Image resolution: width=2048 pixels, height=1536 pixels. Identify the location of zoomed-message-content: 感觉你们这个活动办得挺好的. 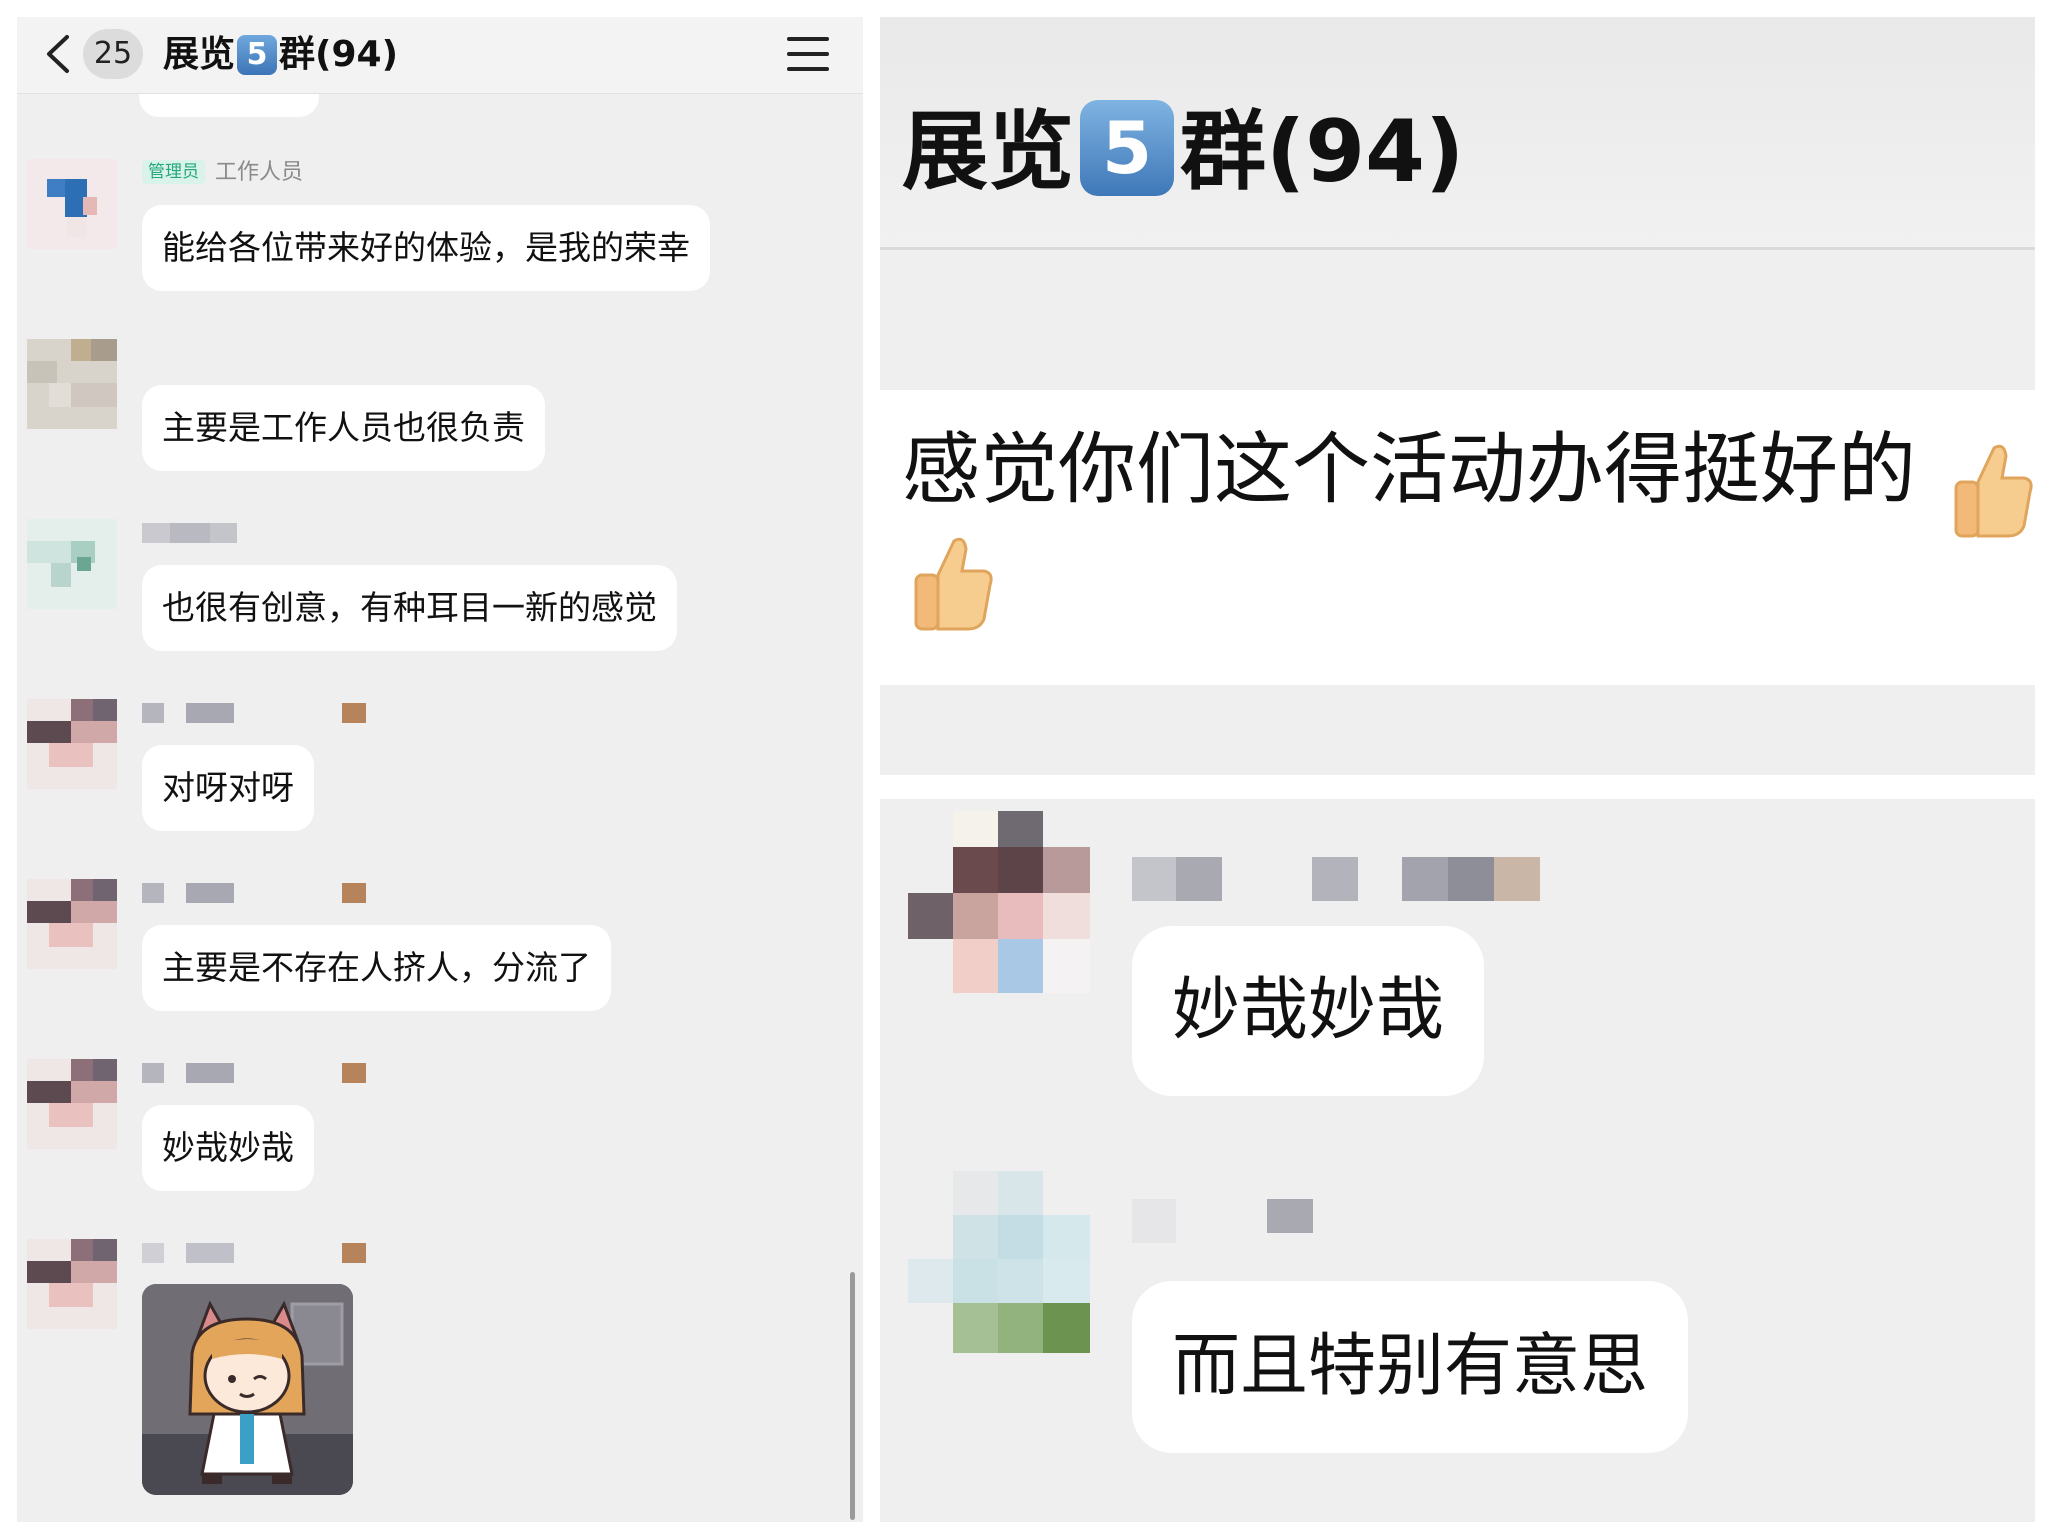
(1409, 470).